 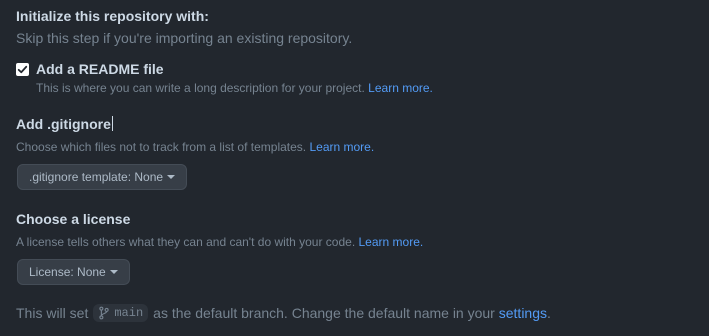 I want to click on branch-name: main, so click(x=129, y=313).